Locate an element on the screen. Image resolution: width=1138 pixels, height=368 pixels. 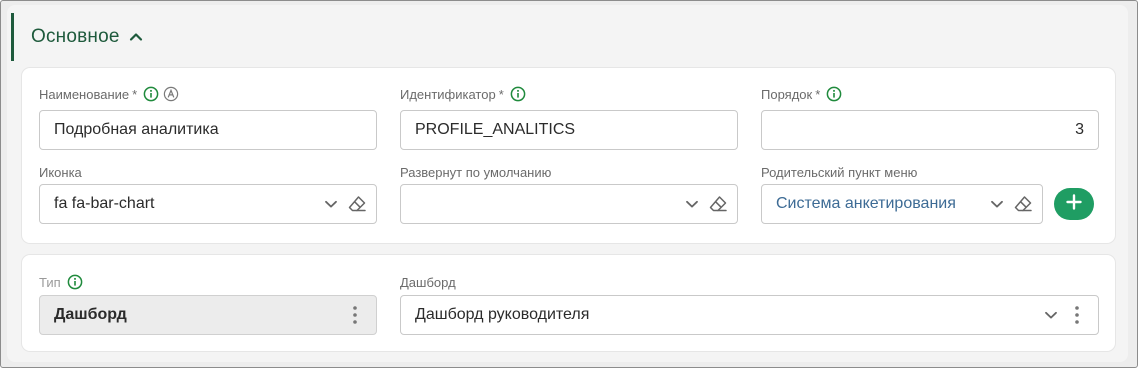
dashboard-label-text: Дашборд is located at coordinates (428, 282).